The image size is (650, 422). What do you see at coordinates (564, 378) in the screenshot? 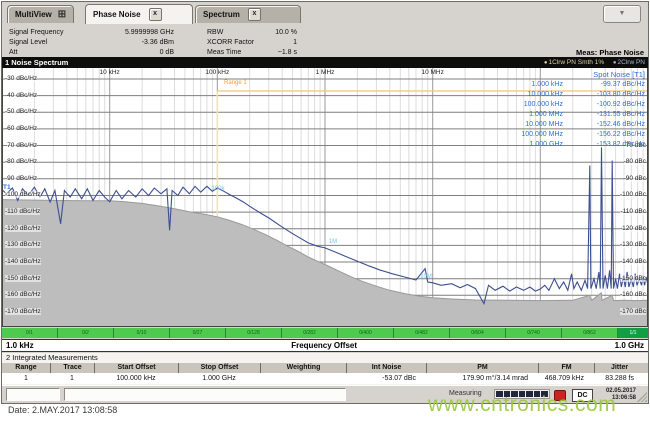
I see `integrated-cell: 468.709 kHz` at bounding box center [564, 378].